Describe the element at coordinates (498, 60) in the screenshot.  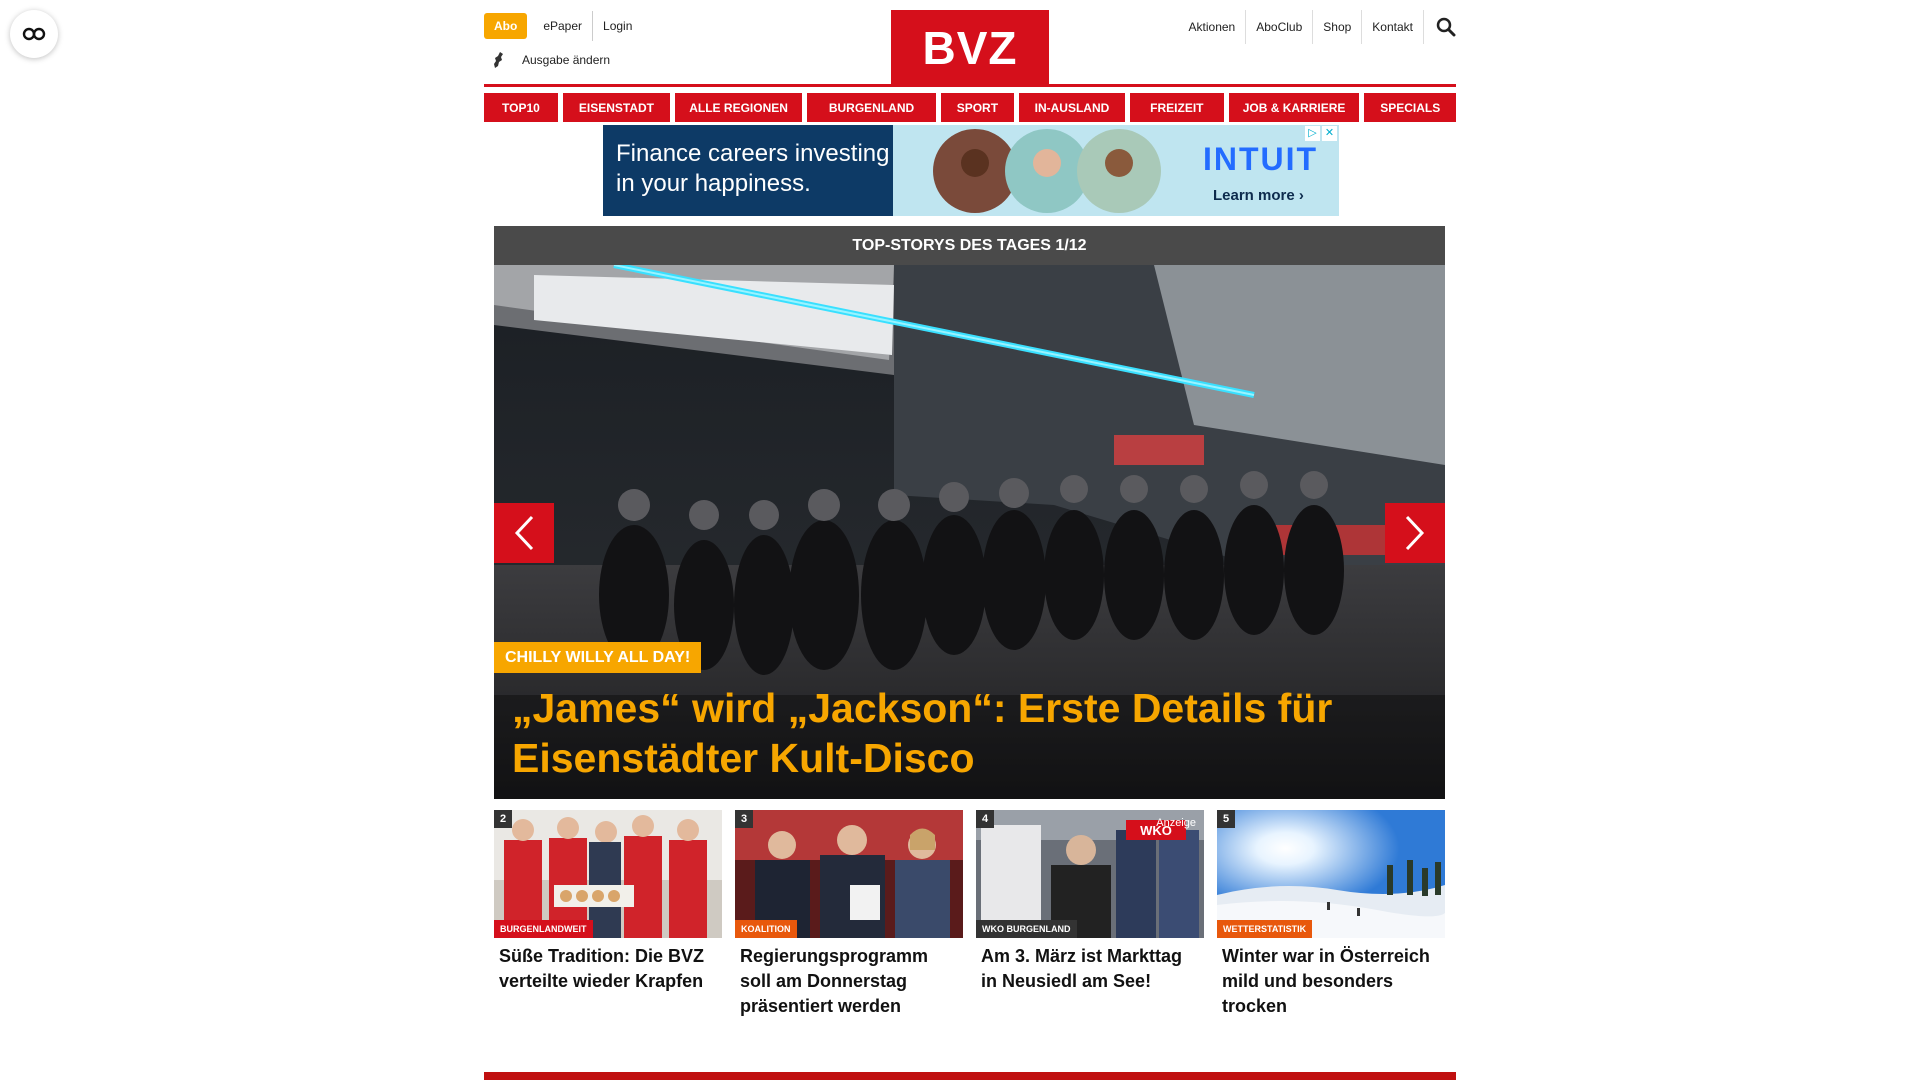
I see `burgenland-map-icon` at that location.